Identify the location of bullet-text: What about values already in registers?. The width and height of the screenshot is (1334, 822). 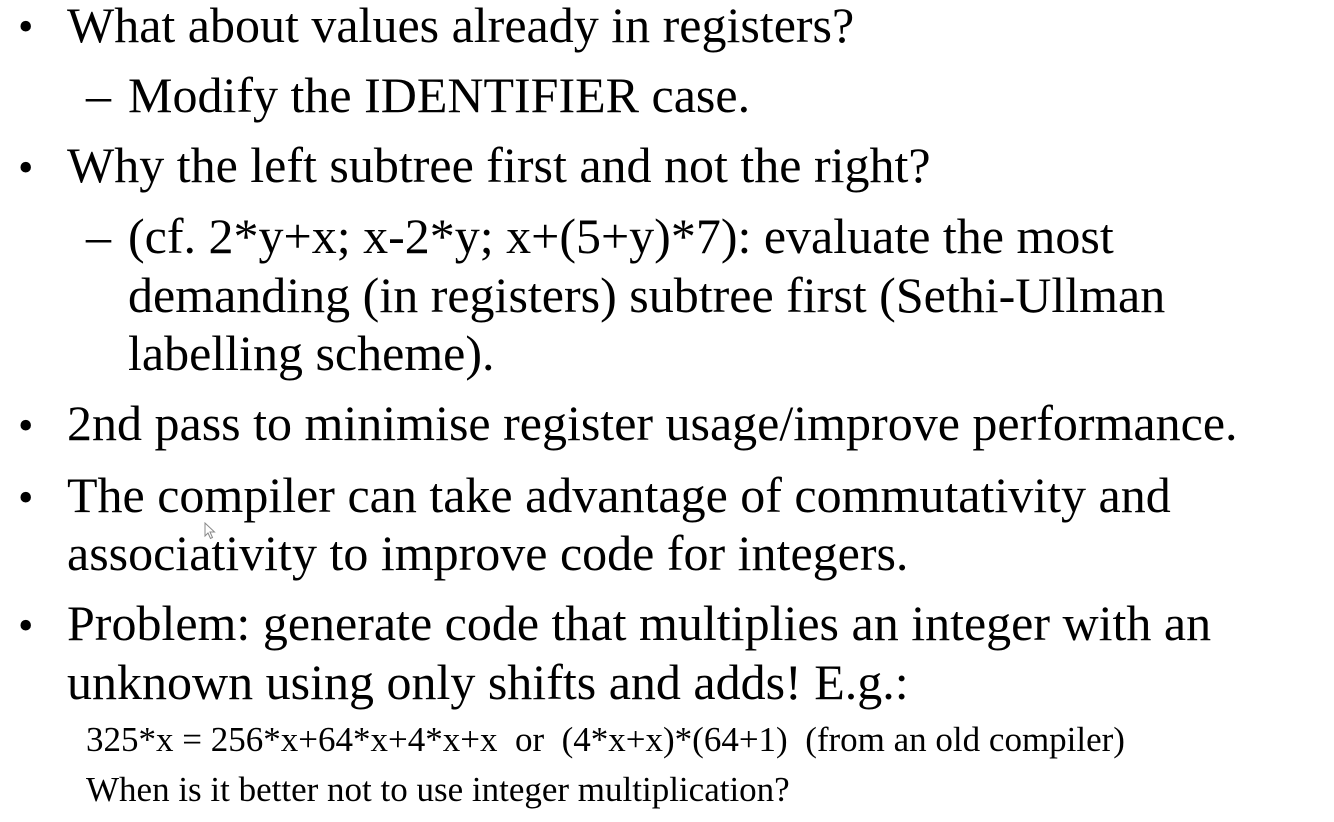
(461, 26).